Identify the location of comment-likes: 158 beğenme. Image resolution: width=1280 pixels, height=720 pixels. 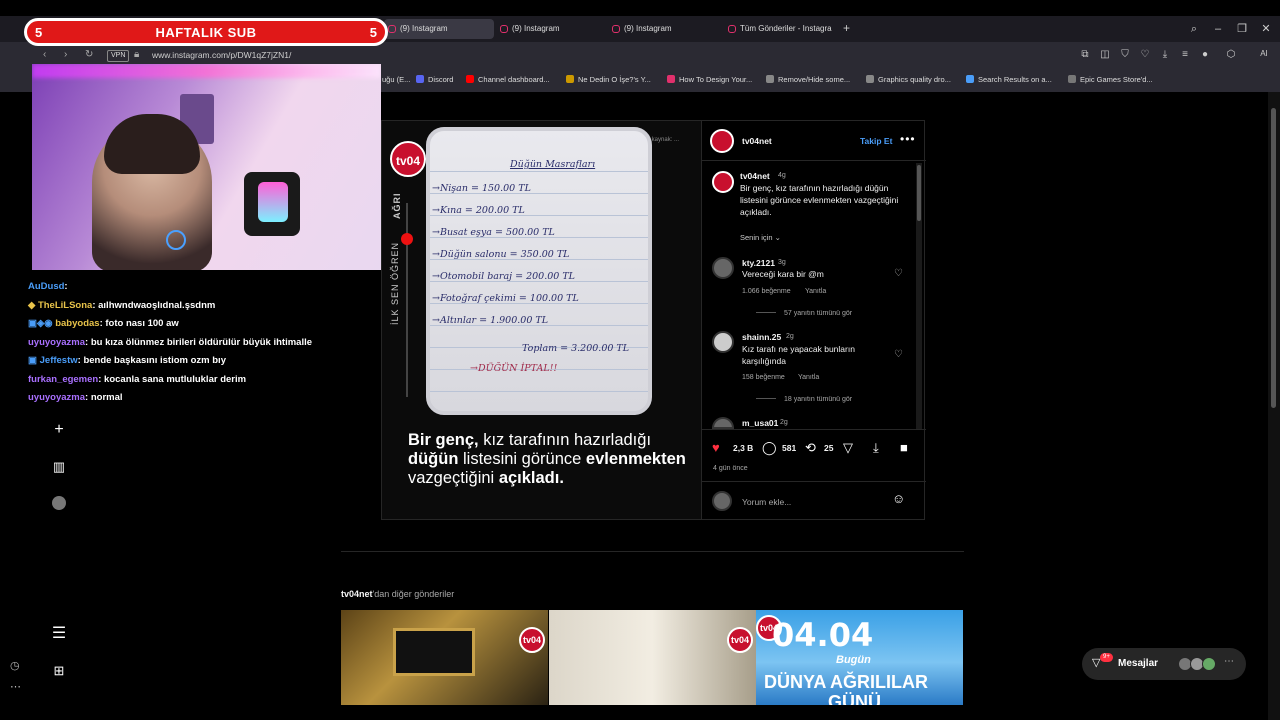
(763, 377).